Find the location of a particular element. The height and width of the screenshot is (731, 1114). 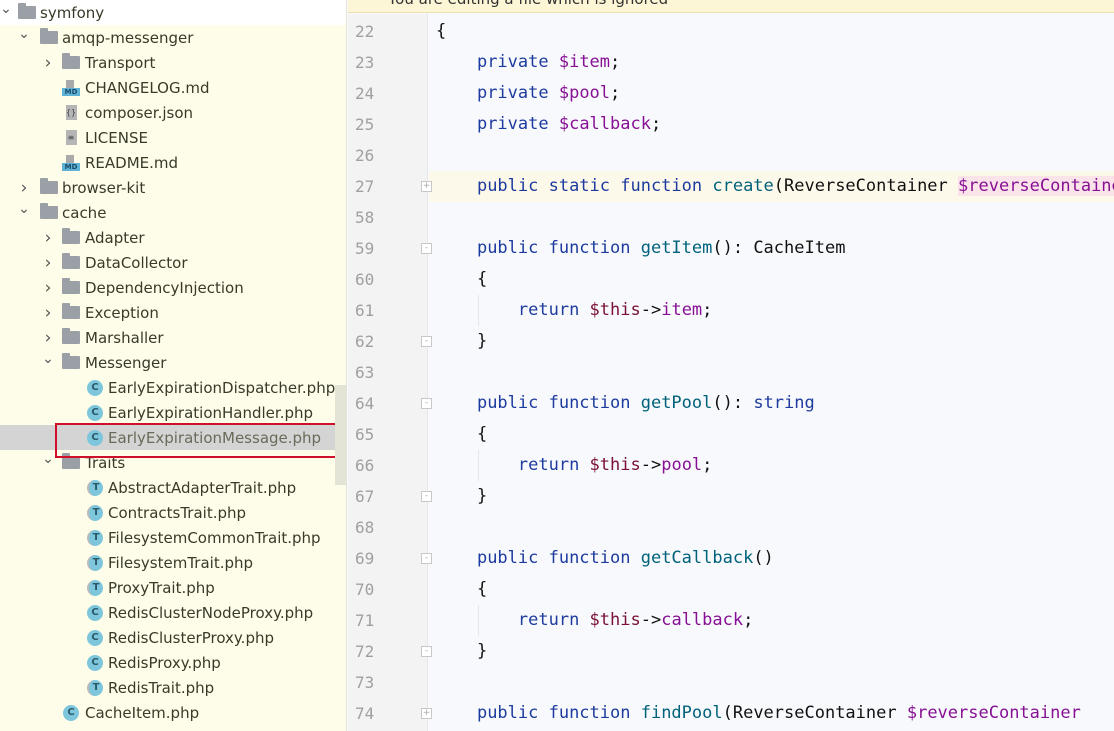

tree-item-label: CHANGELOG.md is located at coordinates (147, 87).